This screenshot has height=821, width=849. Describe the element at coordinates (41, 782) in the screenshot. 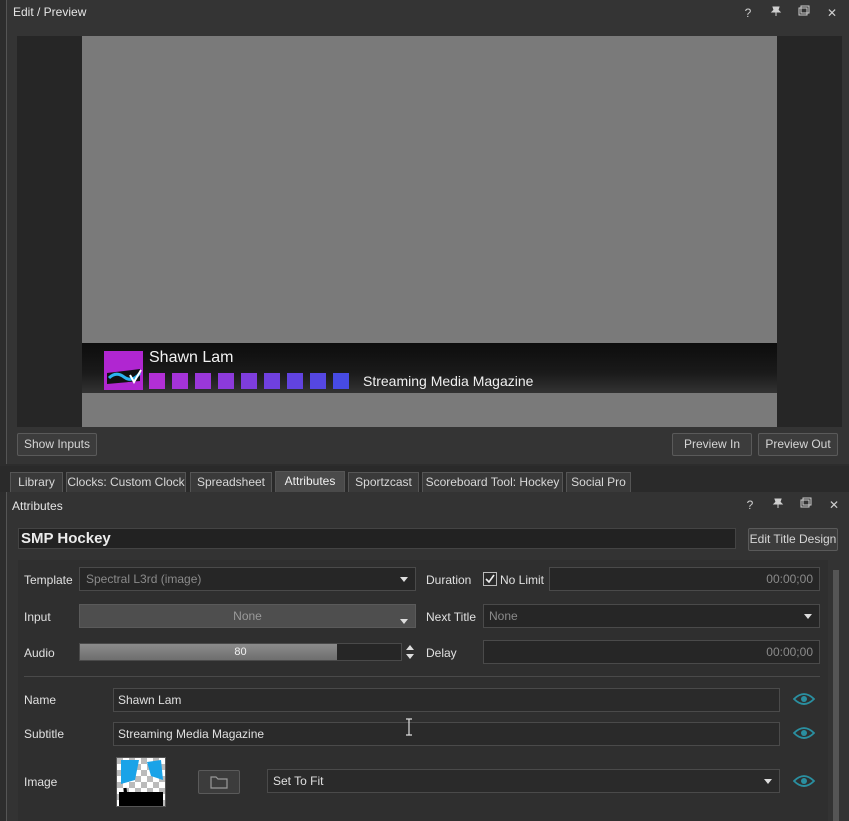

I see `image-label: Image` at that location.